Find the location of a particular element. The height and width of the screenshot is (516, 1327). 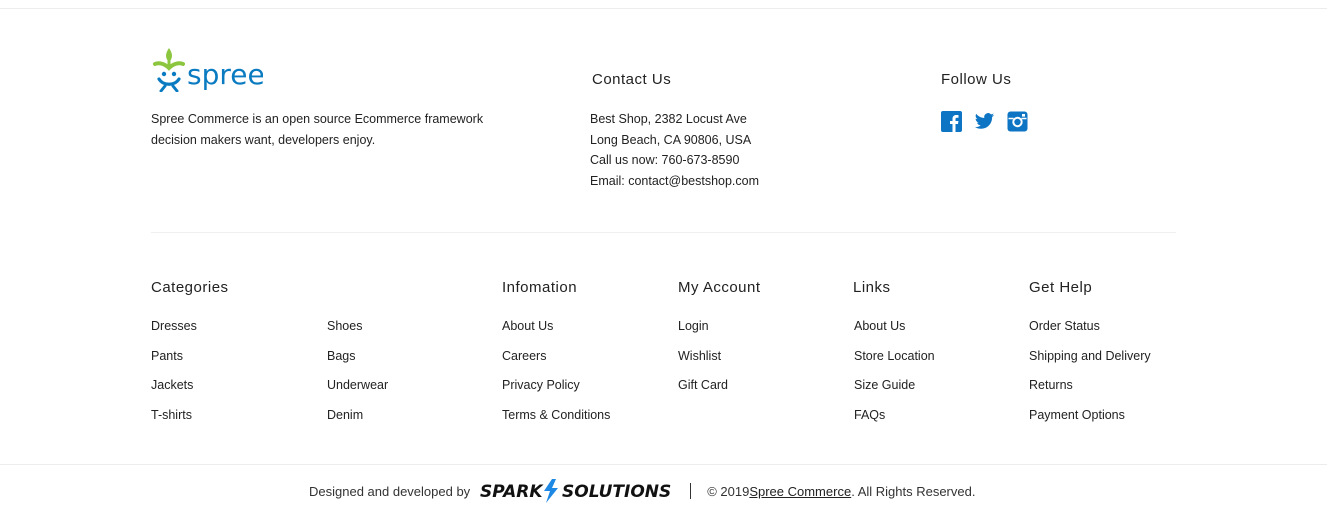

category-link: Underwear is located at coordinates (357, 392).